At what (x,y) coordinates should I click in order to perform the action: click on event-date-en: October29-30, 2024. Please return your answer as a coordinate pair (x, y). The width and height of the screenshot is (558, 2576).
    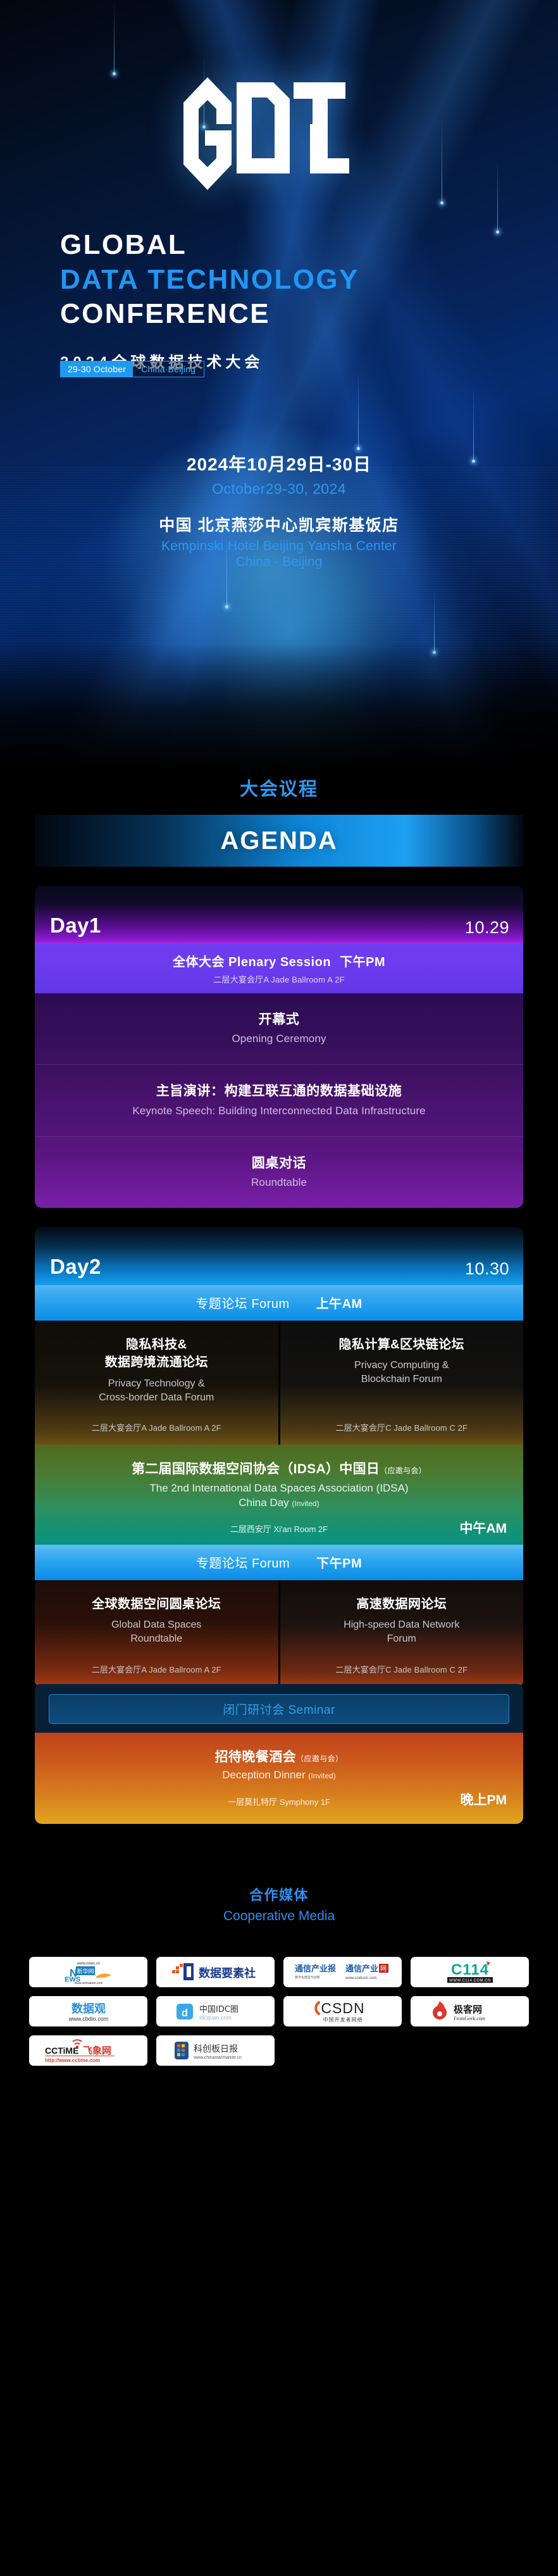
    Looking at the image, I should click on (279, 489).